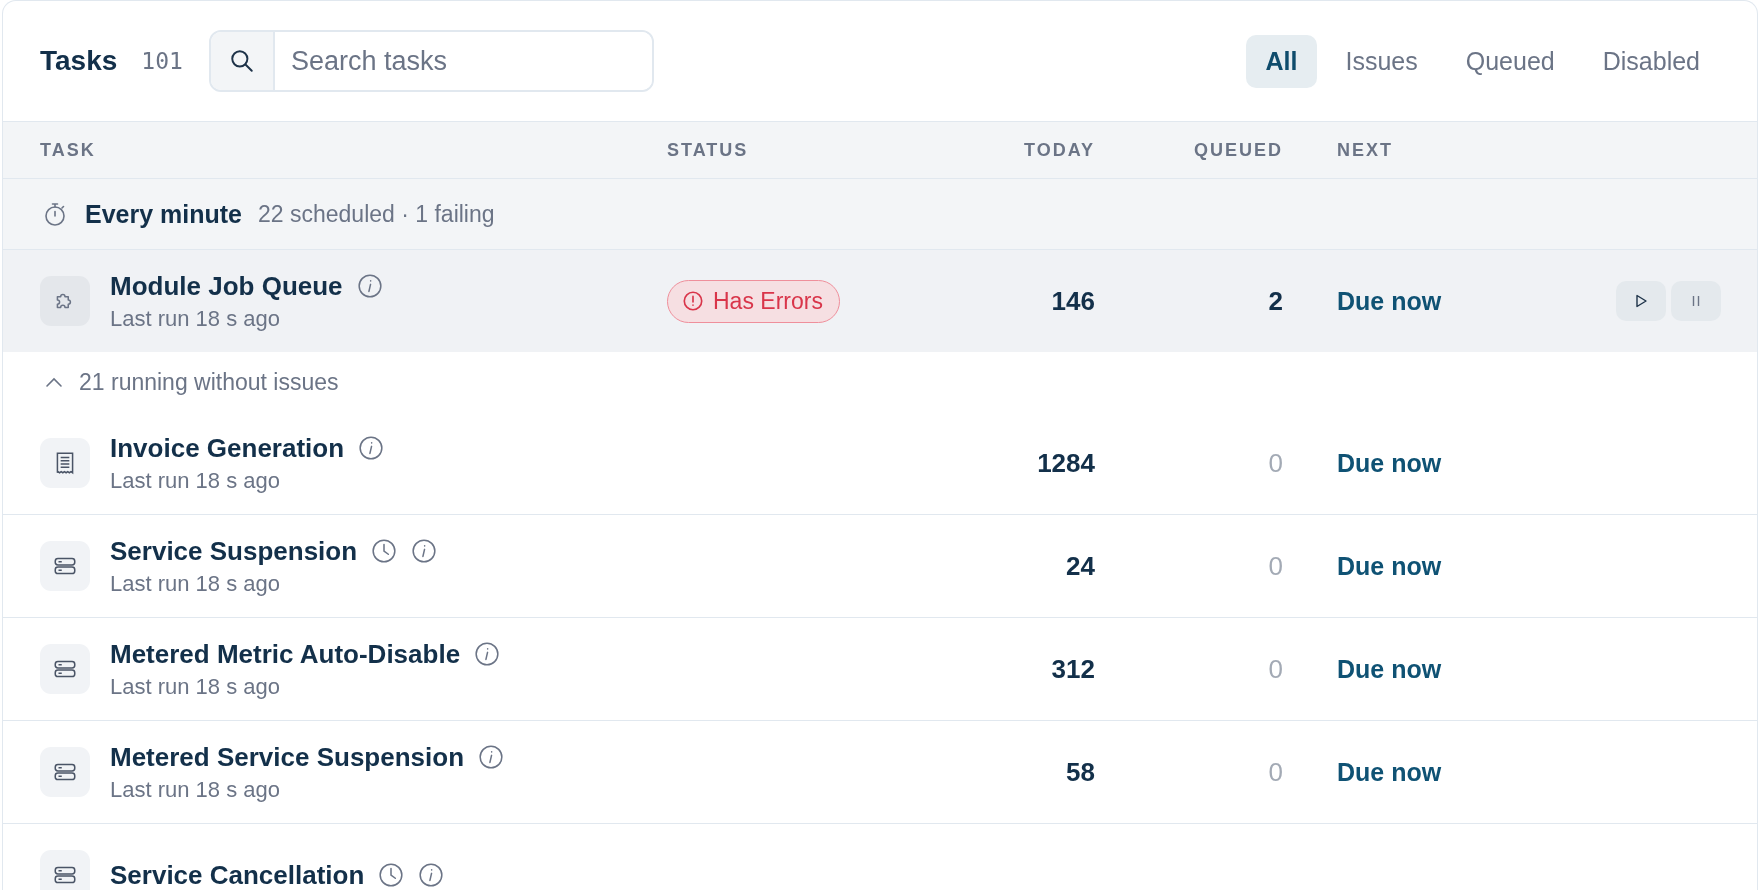 The width and height of the screenshot is (1760, 890). What do you see at coordinates (227, 448) in the screenshot?
I see `task-name: Invoice Generation` at bounding box center [227, 448].